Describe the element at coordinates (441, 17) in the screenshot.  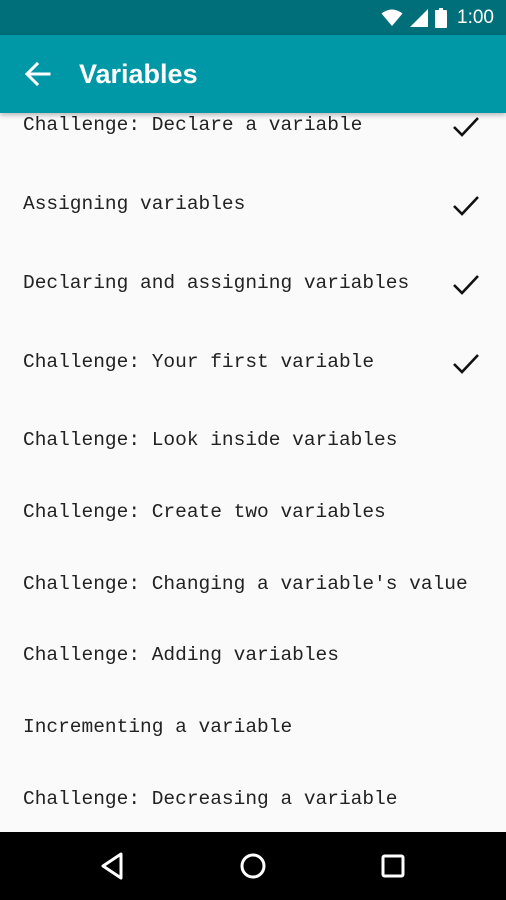
I see `battery-icon` at that location.